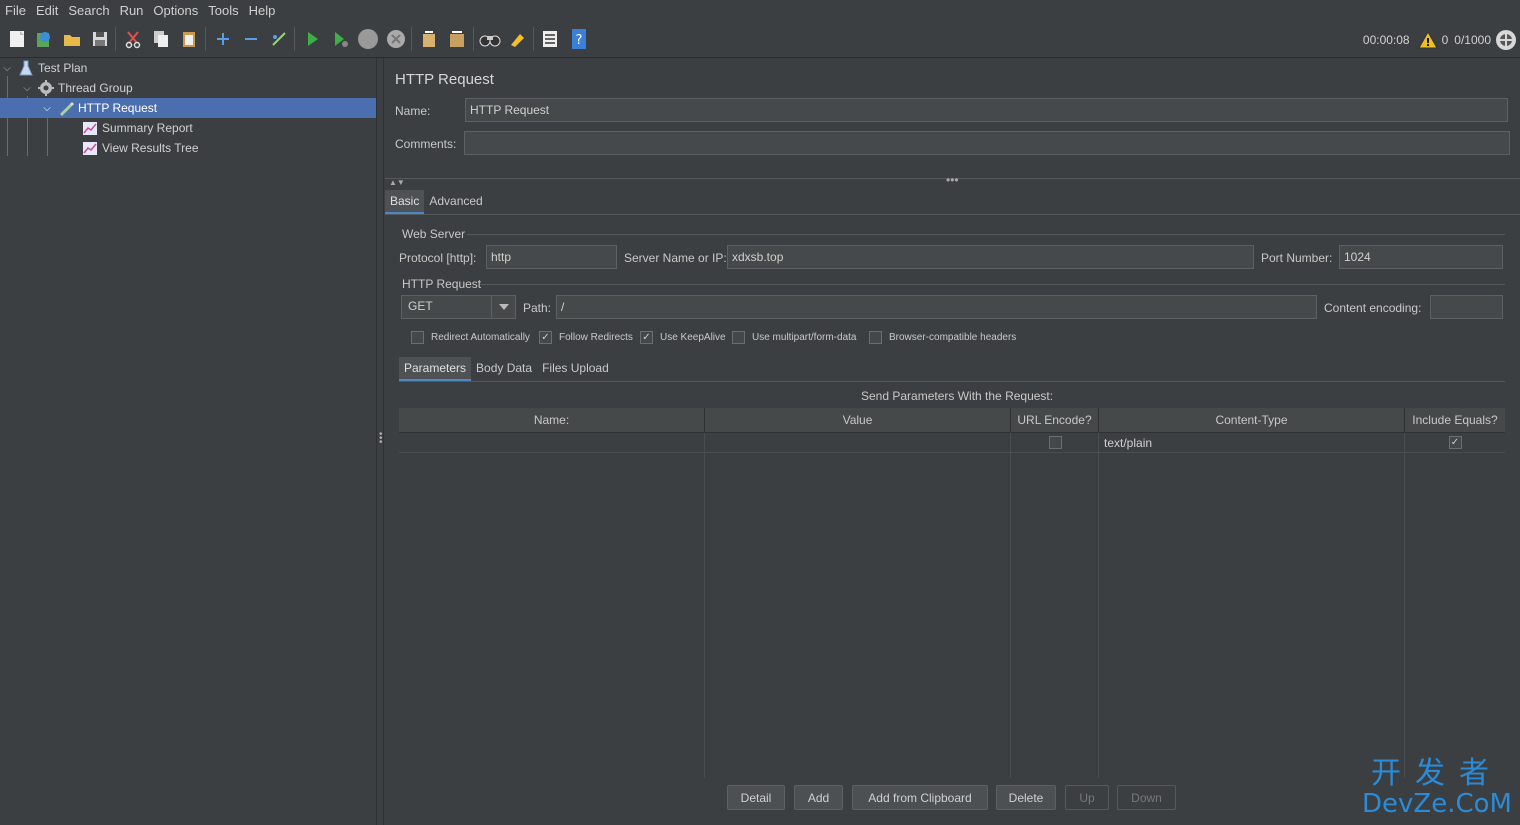  What do you see at coordinates (132, 10) in the screenshot?
I see `menu-run: Run` at bounding box center [132, 10].